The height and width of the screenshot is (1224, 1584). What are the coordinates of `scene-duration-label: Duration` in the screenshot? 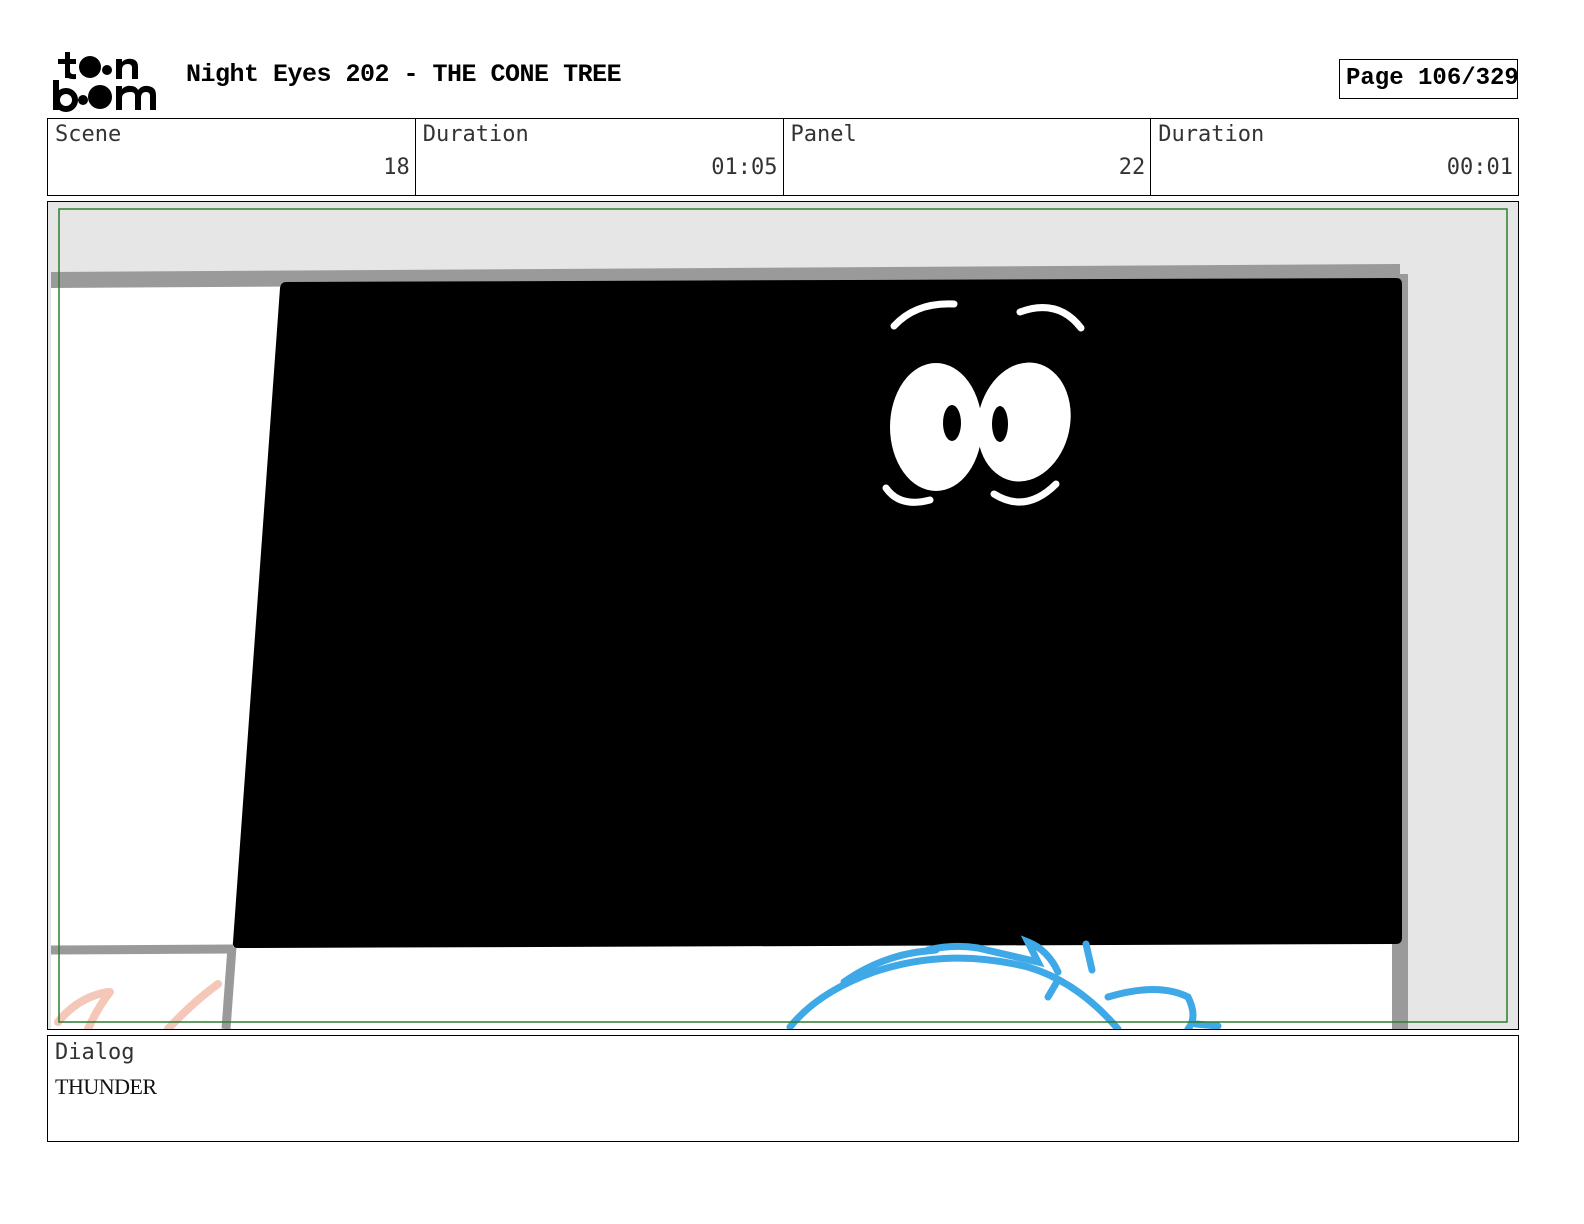 It's located at (475, 134).